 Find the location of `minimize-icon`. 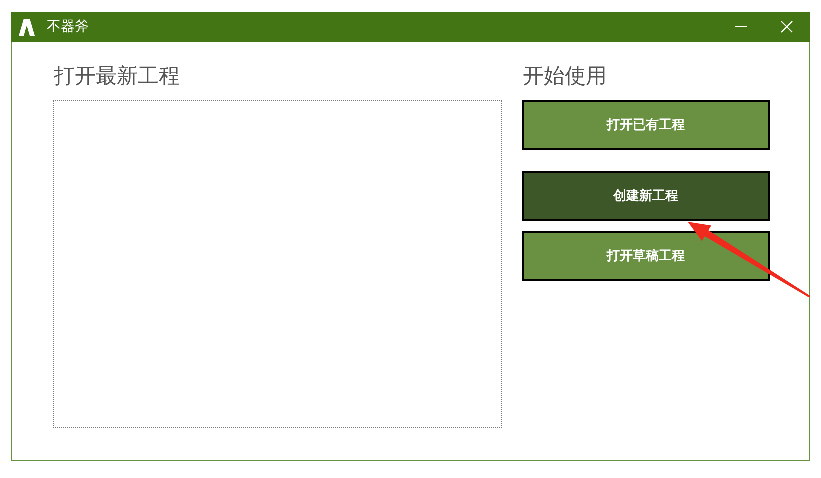

minimize-icon is located at coordinates (741, 27).